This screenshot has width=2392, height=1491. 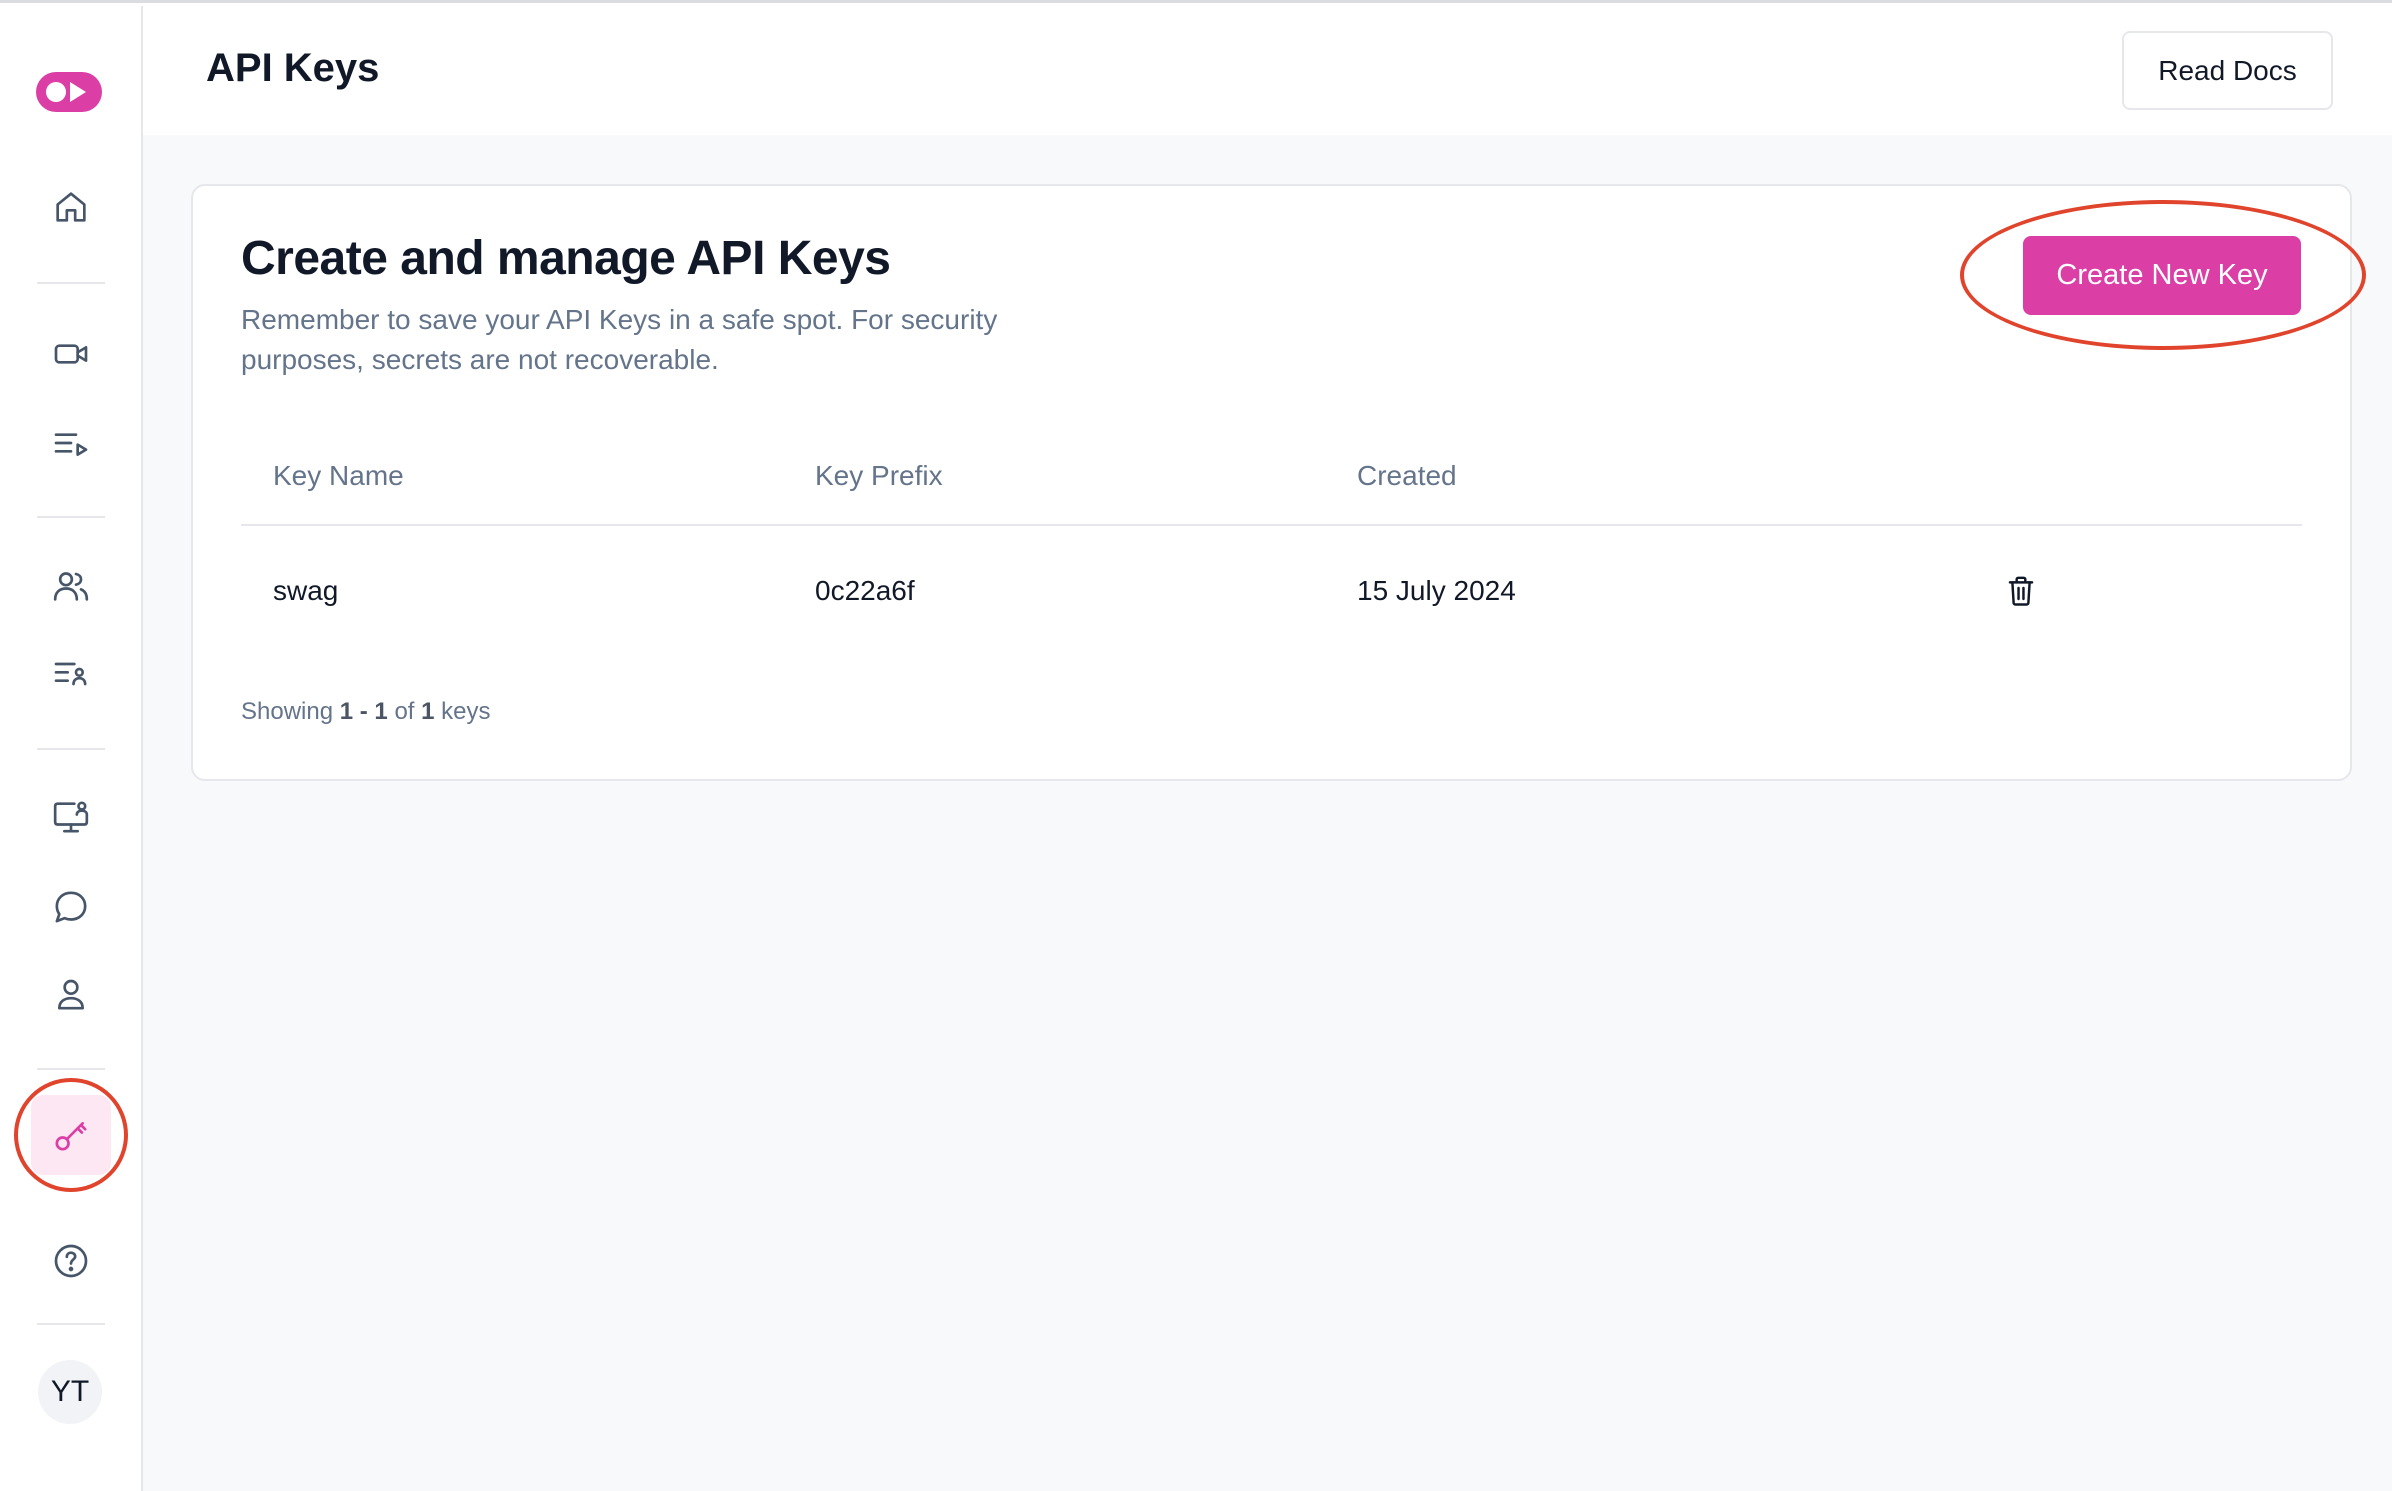 I want to click on chat-icon, so click(x=71, y=907).